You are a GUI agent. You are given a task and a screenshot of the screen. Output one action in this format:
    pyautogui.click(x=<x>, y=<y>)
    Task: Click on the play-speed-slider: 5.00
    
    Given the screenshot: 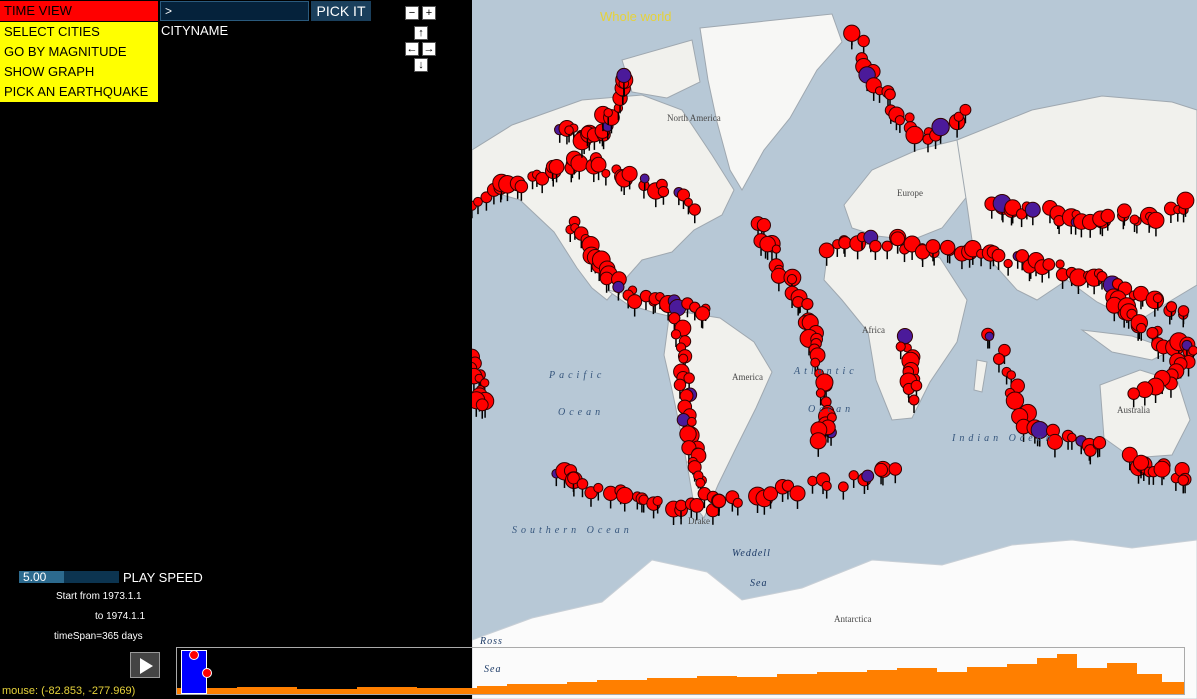 What is the action you would take?
    pyautogui.click(x=69, y=577)
    